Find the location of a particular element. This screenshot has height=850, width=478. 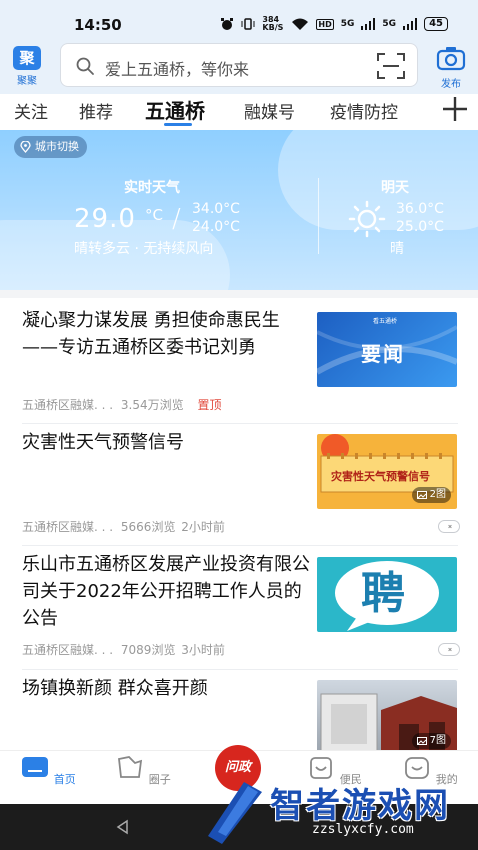

search-icon is located at coordinates (85, 66).